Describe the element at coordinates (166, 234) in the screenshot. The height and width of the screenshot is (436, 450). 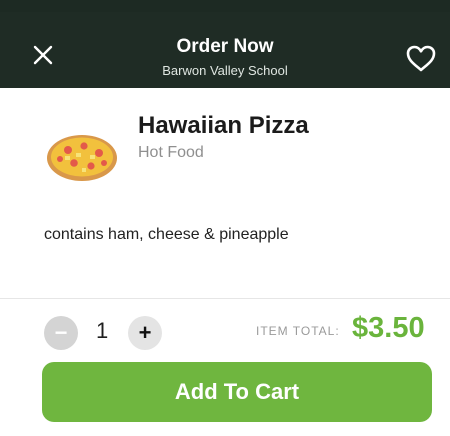
I see `product-description: contains ham, cheese & pineapple` at that location.